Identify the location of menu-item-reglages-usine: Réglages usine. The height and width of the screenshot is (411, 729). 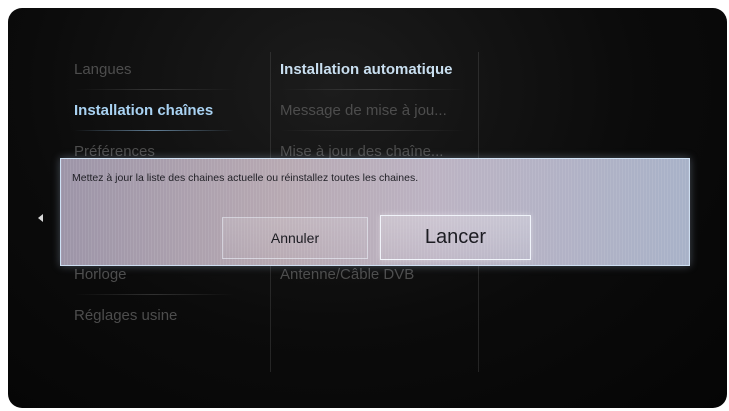
(159, 322).